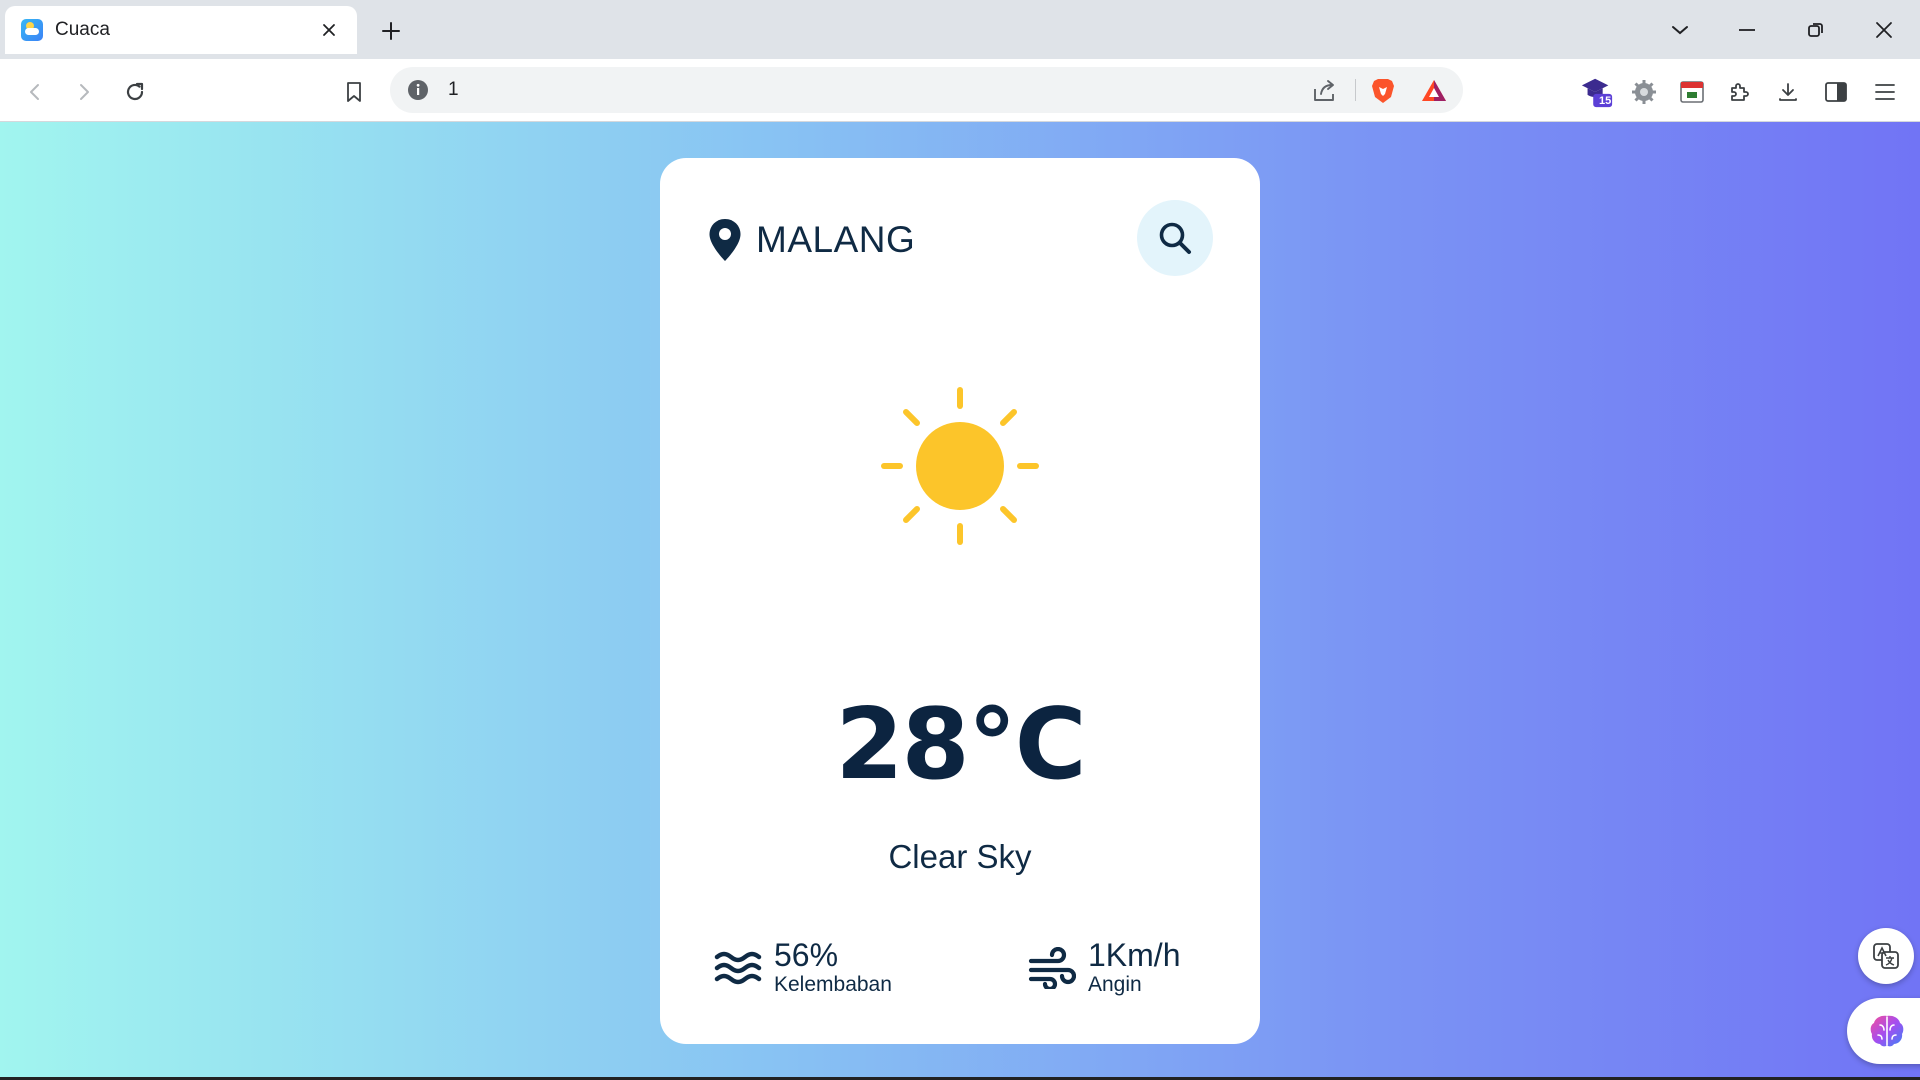 Image resolution: width=1920 pixels, height=1080 pixels. Describe the element at coordinates (1680, 30) in the screenshot. I see `tab-search-chevron-icon` at that location.